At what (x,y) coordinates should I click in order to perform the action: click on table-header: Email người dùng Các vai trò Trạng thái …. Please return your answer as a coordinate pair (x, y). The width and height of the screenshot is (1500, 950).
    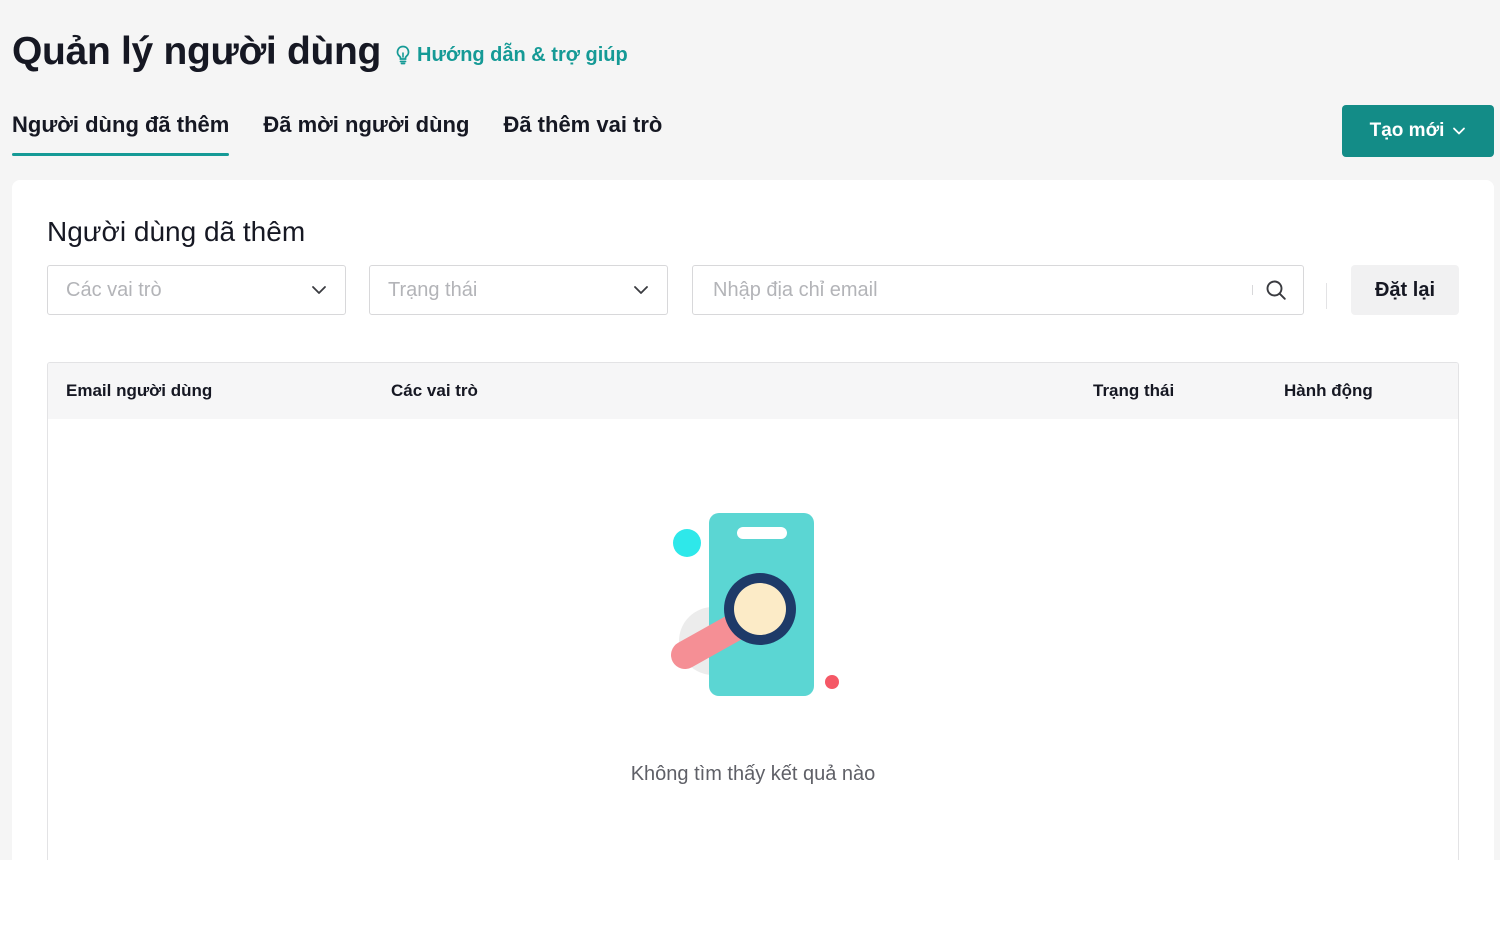
    Looking at the image, I should click on (753, 391).